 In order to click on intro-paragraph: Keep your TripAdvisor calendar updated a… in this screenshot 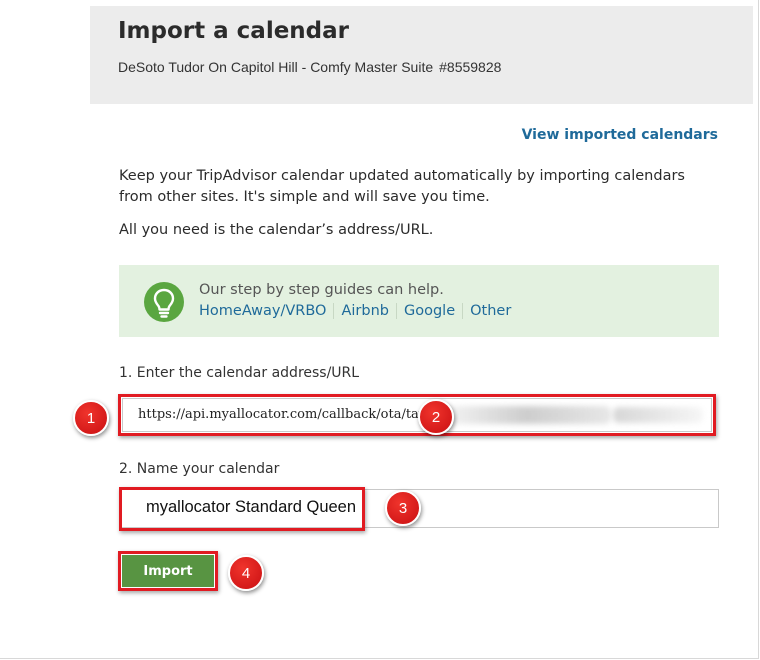, I will do `click(402, 186)`.